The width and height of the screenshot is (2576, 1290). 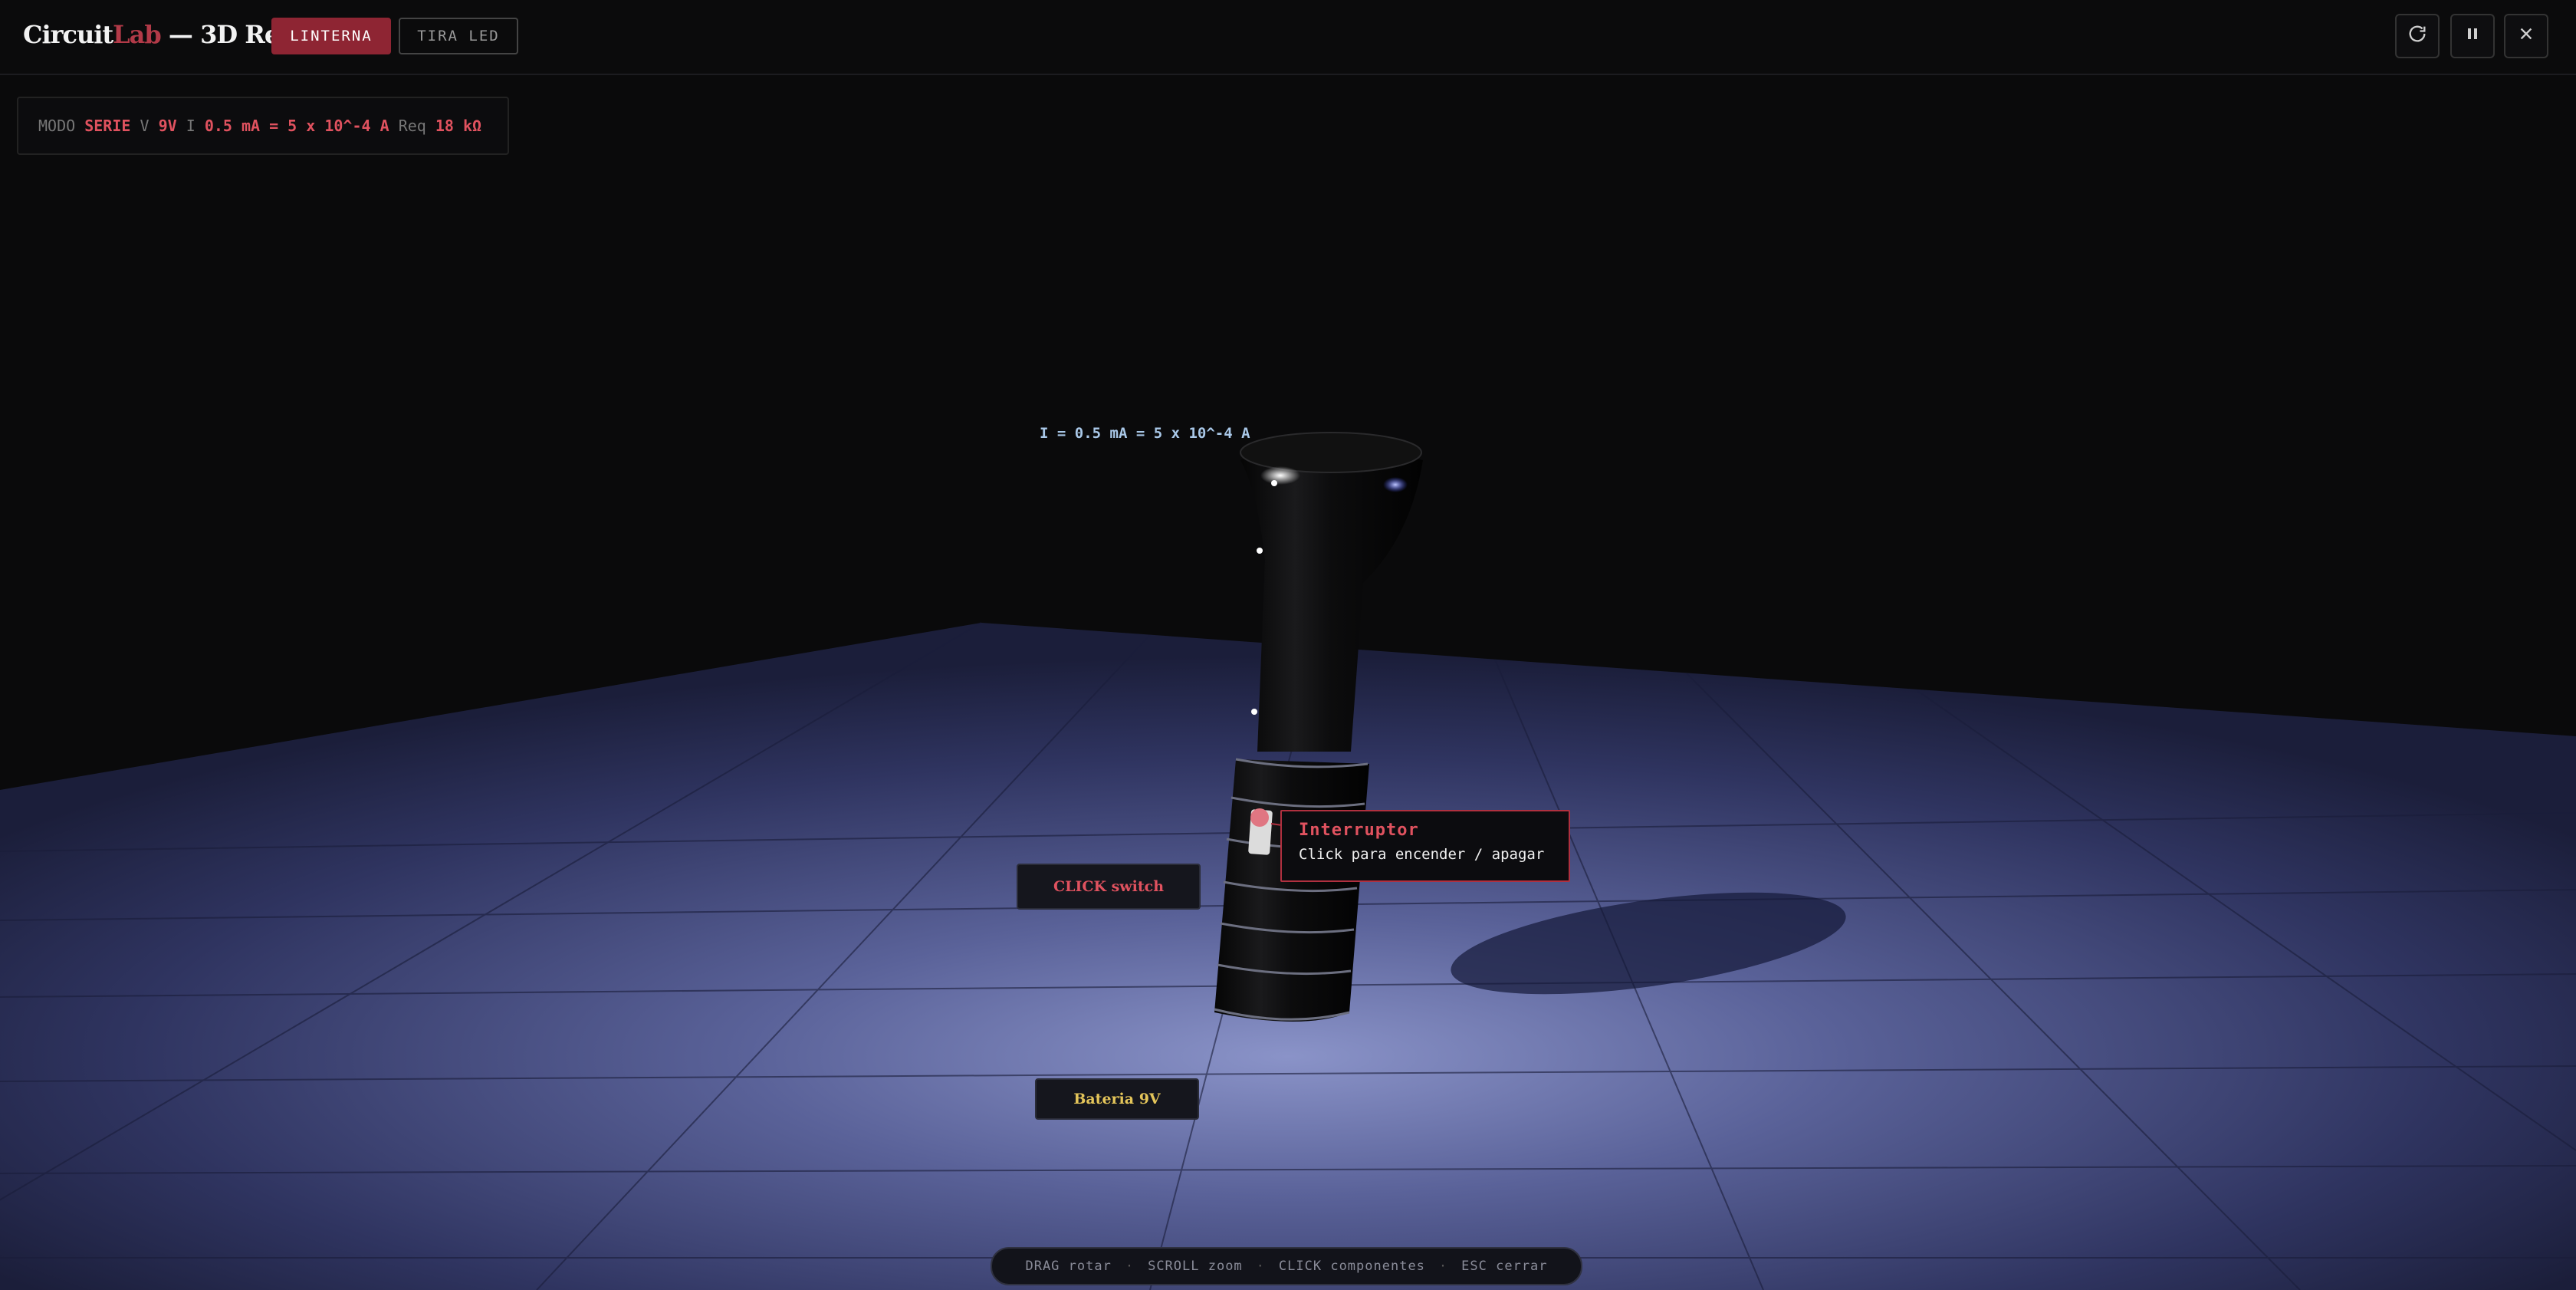 I want to click on close-icon, so click(x=2526, y=36).